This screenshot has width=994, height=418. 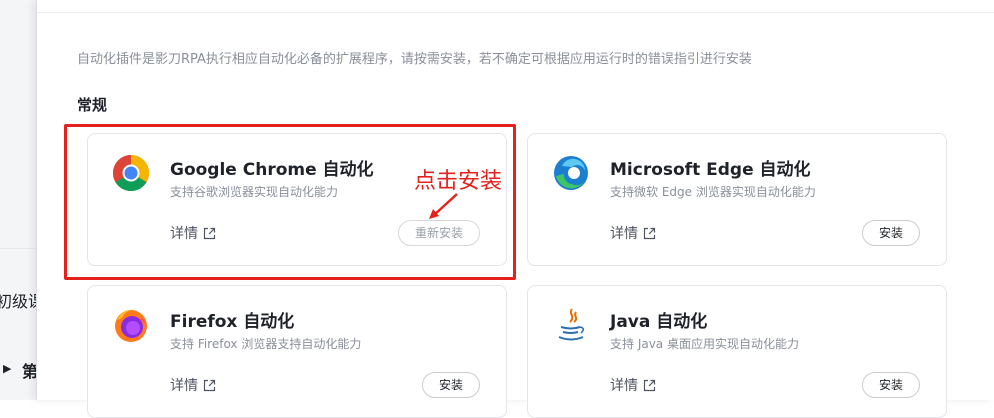 I want to click on plugin-title: Google Chrome 自动化, so click(x=272, y=170).